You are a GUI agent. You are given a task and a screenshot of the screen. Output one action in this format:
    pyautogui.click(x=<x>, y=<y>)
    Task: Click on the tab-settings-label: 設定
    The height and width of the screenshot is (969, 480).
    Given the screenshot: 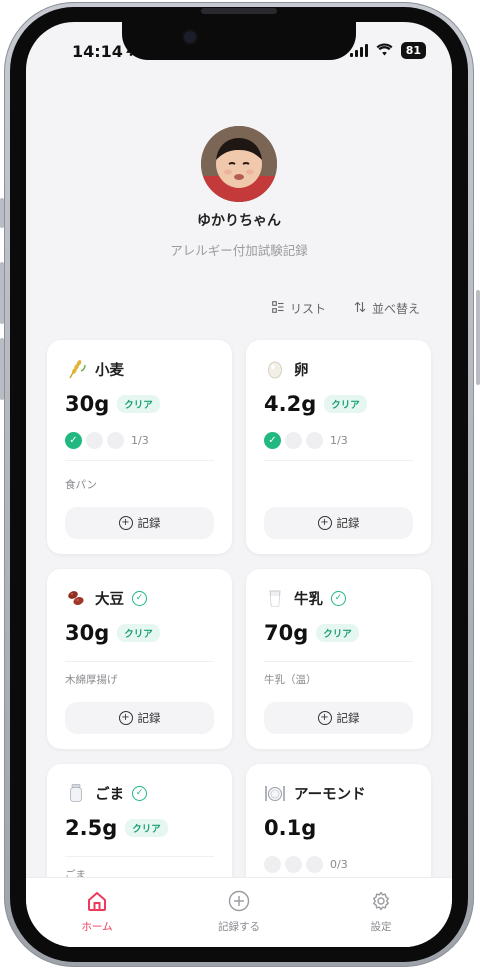 What is the action you would take?
    pyautogui.click(x=381, y=927)
    